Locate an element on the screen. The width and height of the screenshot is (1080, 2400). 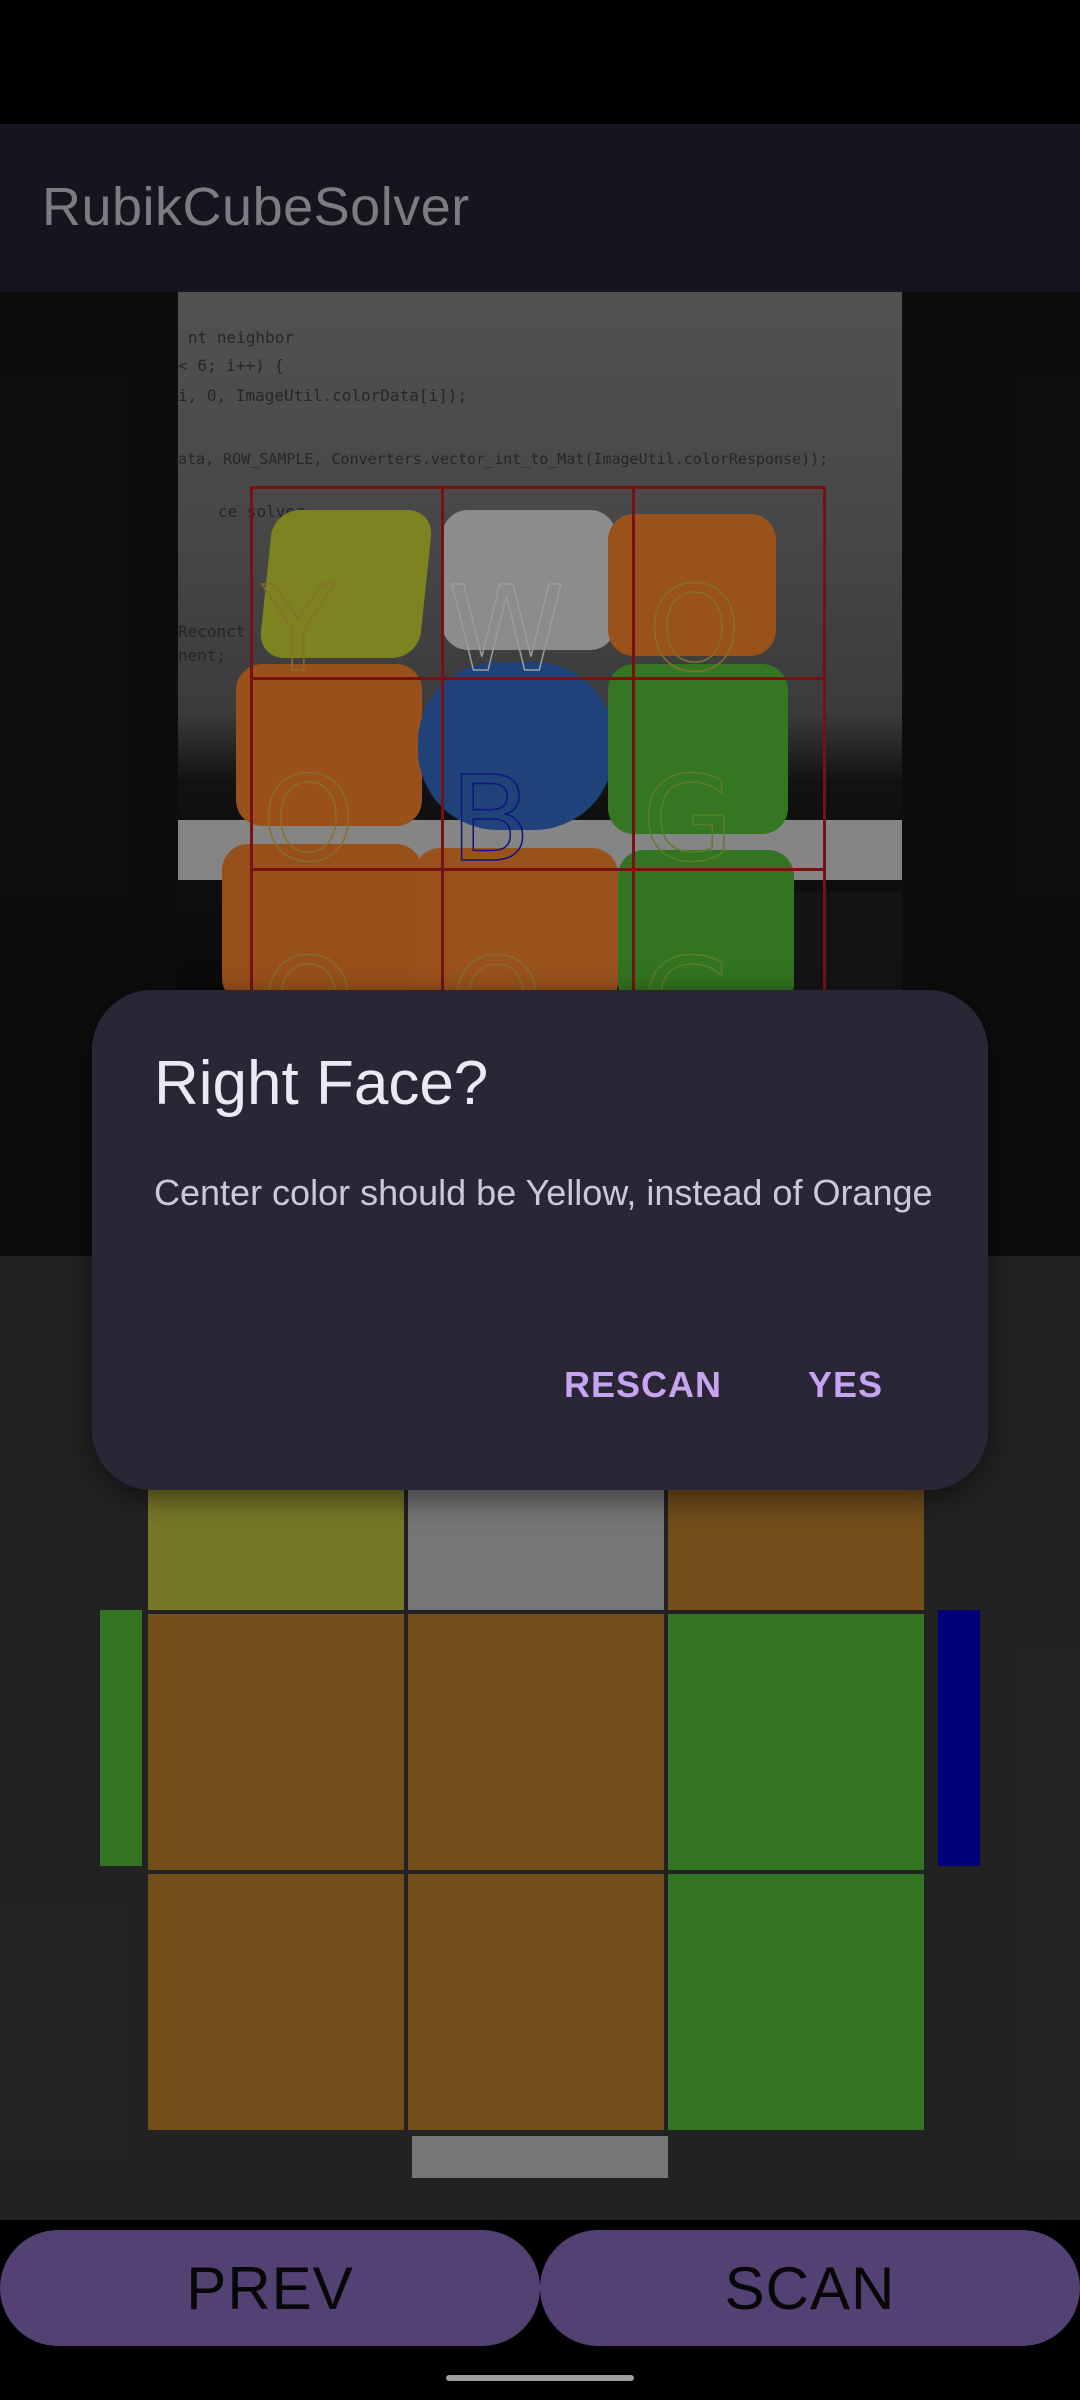
yes-button: YES is located at coordinates (845, 1385).